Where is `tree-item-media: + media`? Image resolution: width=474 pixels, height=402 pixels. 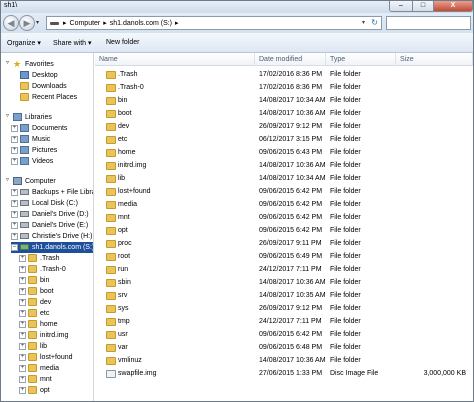
tree-item-media: + media is located at coordinates (47, 368).